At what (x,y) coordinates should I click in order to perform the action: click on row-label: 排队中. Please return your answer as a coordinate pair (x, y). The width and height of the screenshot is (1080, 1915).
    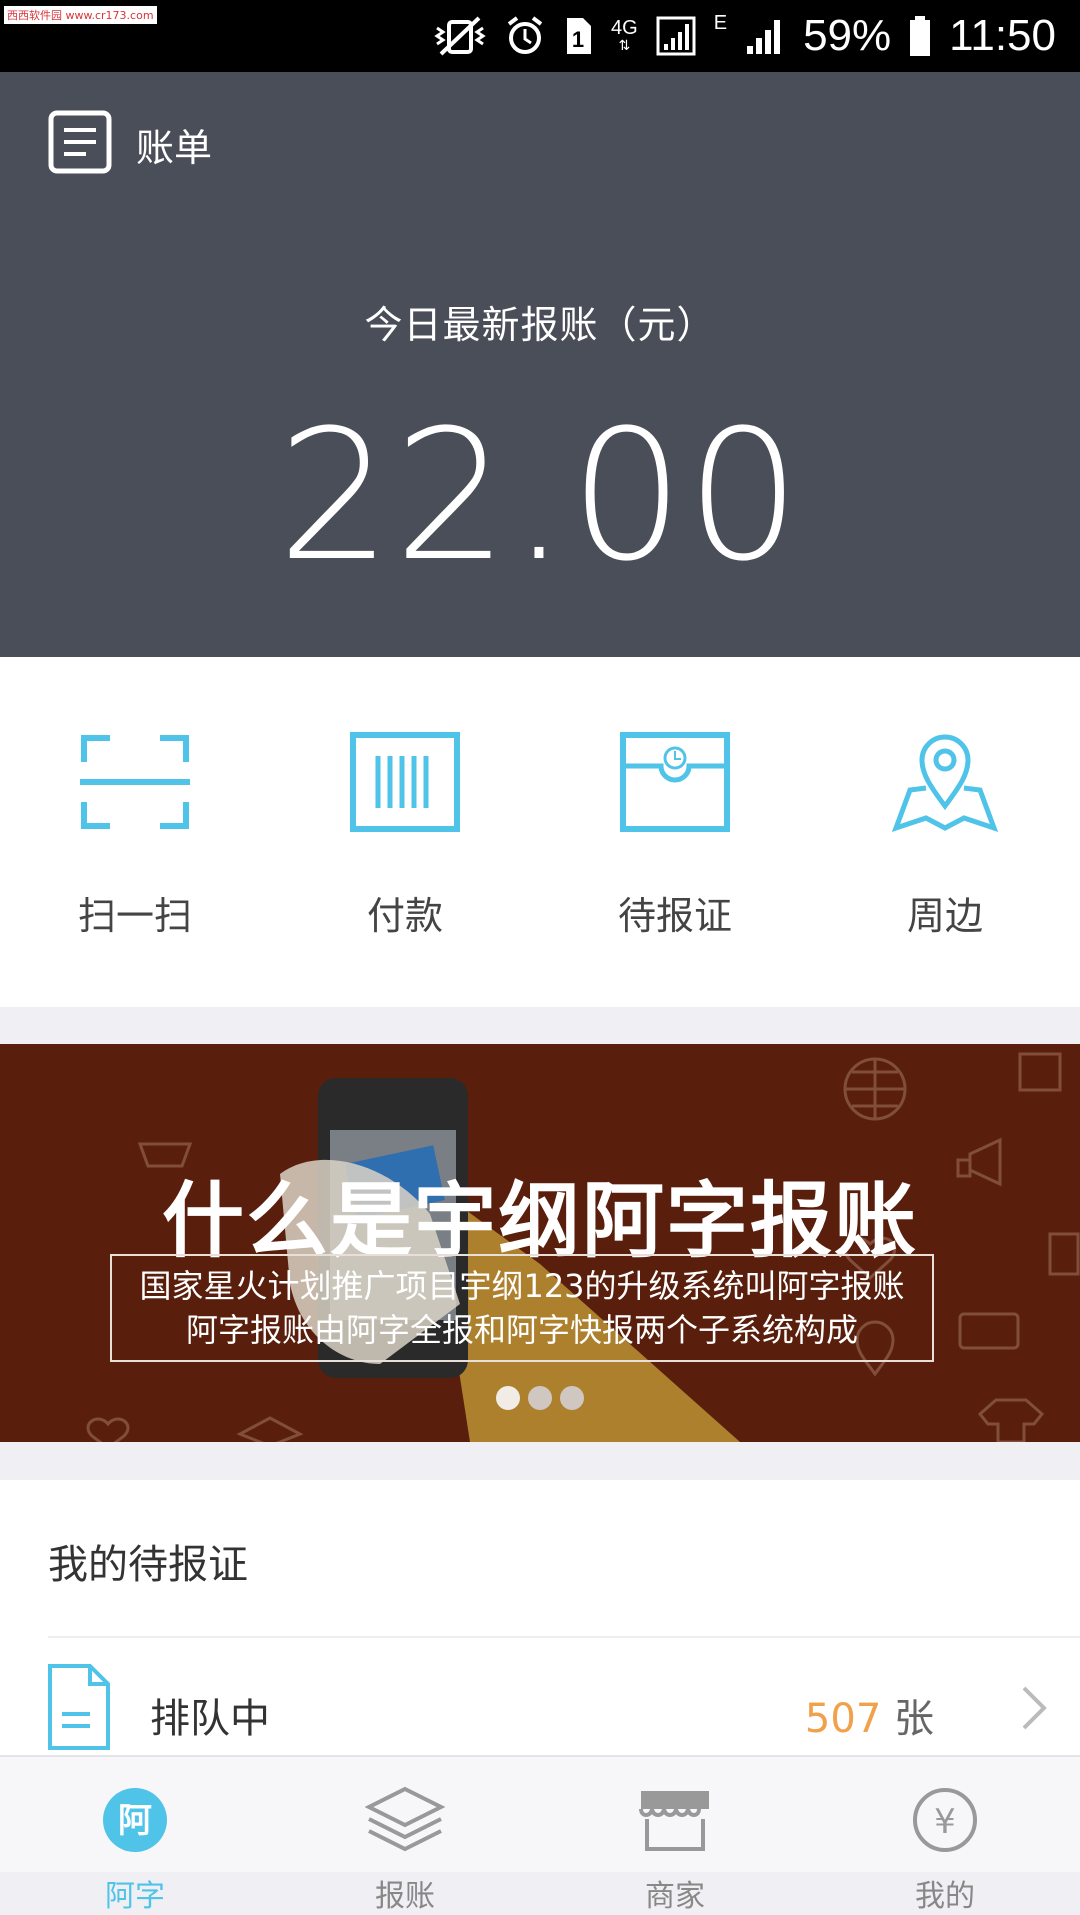
    Looking at the image, I should click on (210, 1719).